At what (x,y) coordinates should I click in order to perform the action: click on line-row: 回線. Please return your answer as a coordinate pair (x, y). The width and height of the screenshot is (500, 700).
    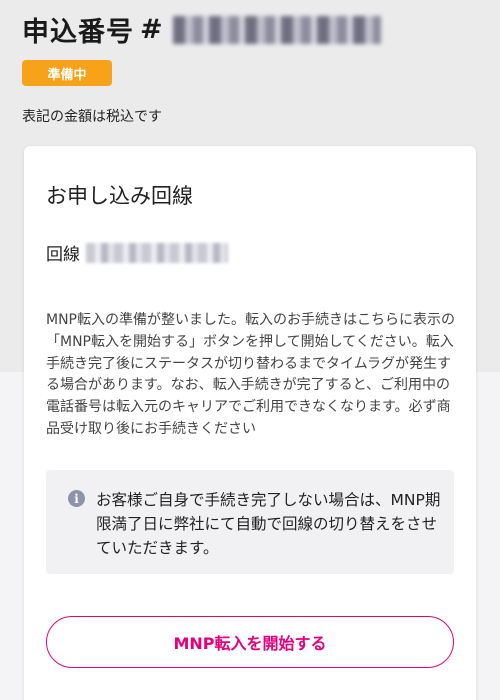
    Looking at the image, I should click on (137, 252).